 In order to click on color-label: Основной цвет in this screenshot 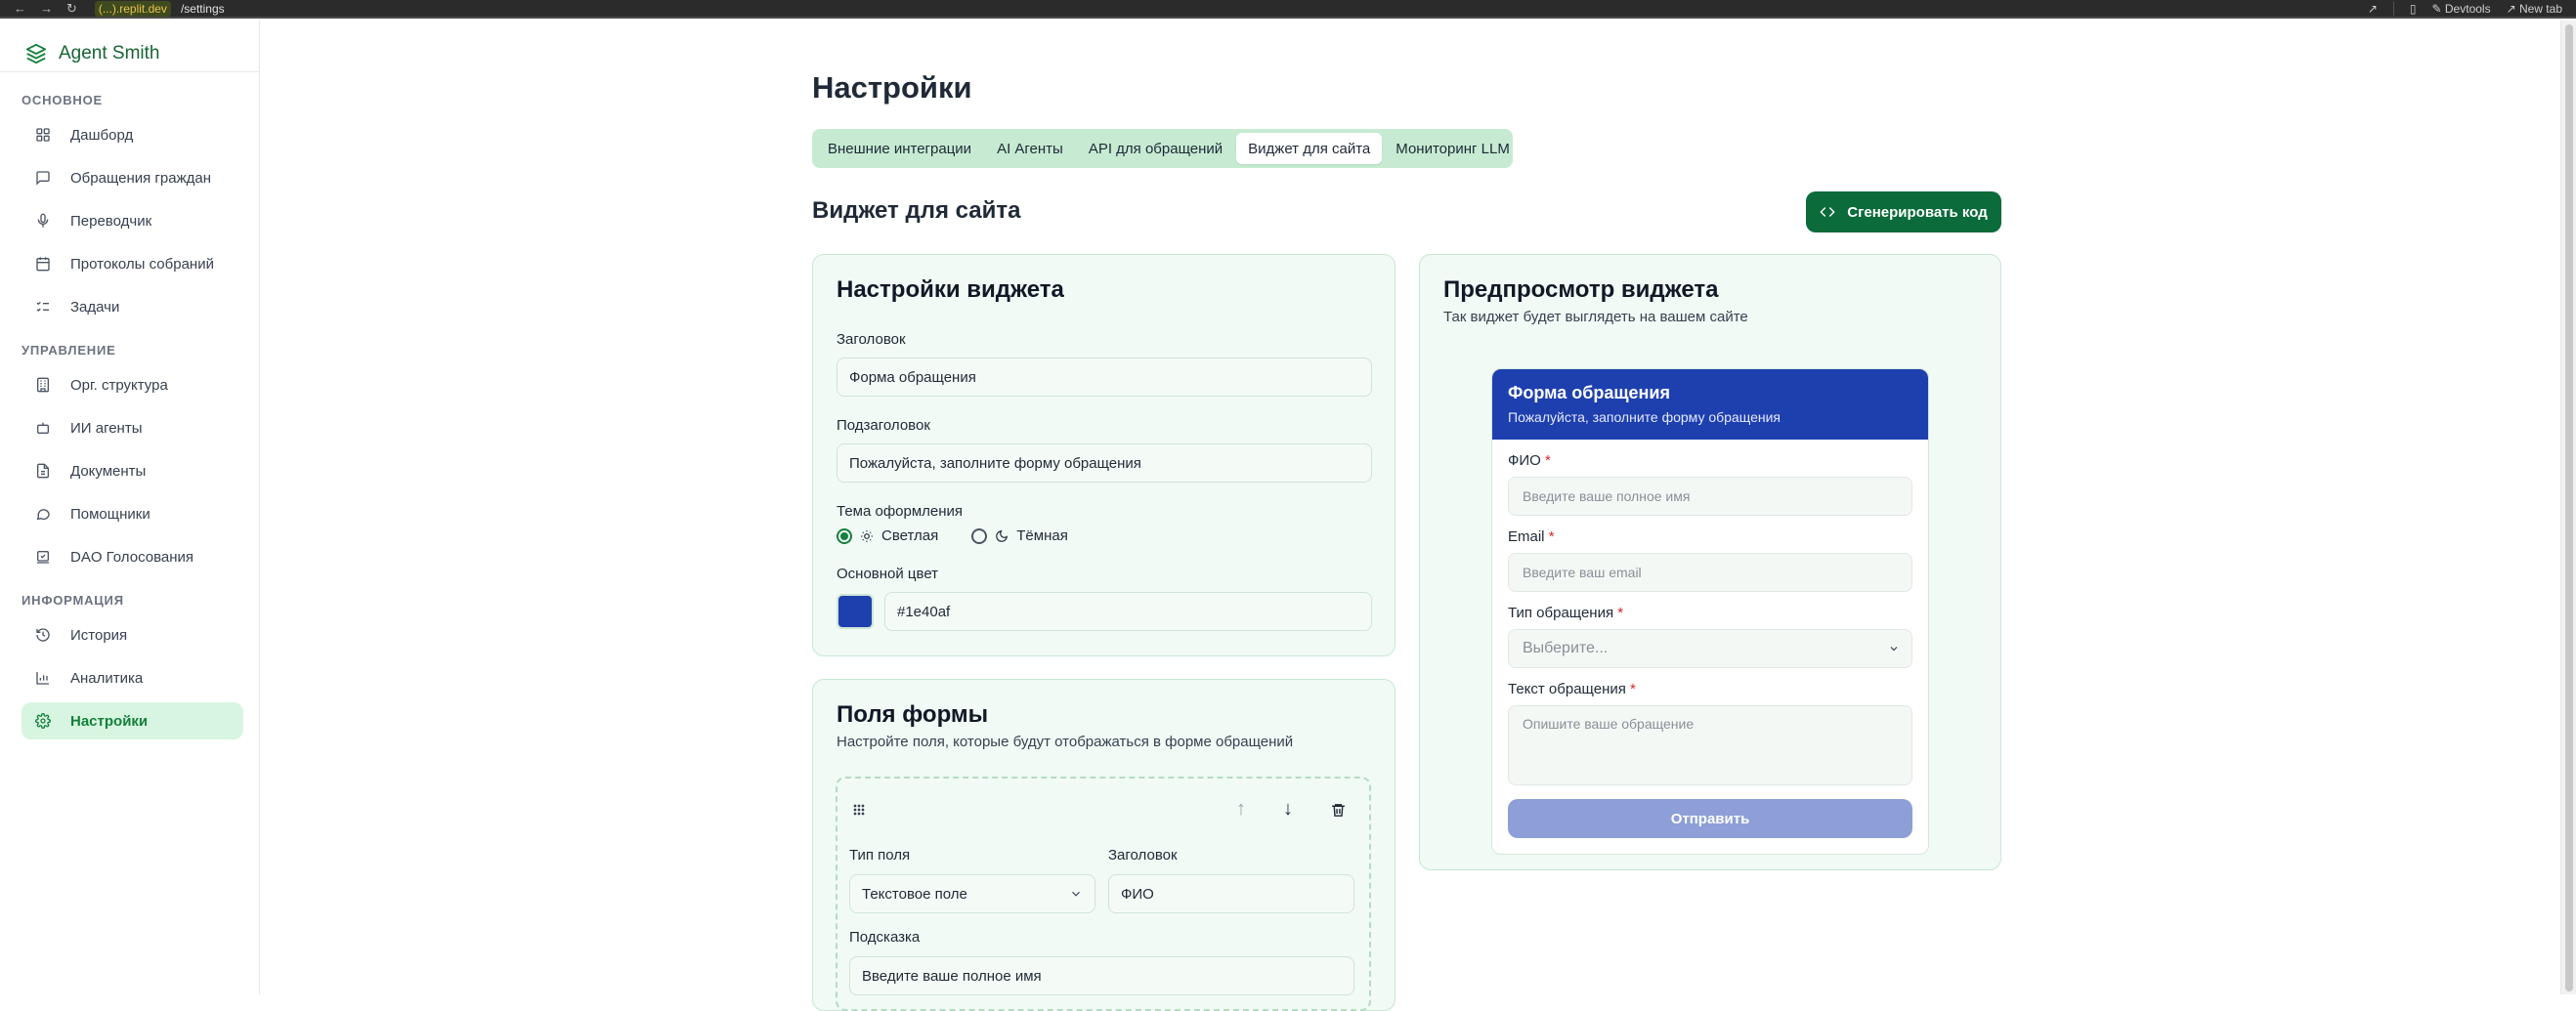, I will do `click(888, 574)`.